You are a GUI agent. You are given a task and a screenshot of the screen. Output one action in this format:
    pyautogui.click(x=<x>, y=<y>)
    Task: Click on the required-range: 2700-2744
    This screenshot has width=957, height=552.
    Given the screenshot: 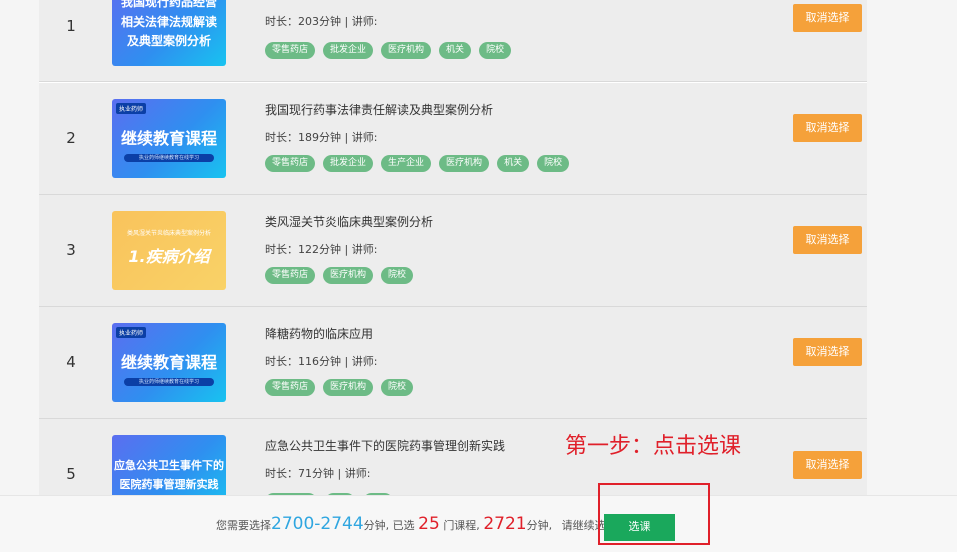 What is the action you would take?
    pyautogui.click(x=317, y=524)
    